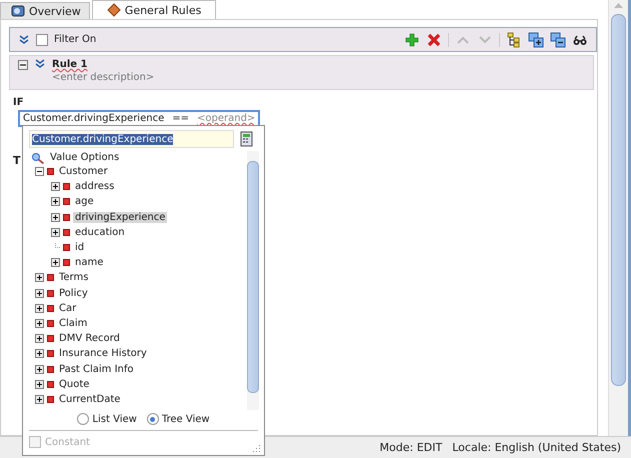 Image resolution: width=631 pixels, height=458 pixels. Describe the element at coordinates (257, 448) in the screenshot. I see `resize-grip-icon` at that location.